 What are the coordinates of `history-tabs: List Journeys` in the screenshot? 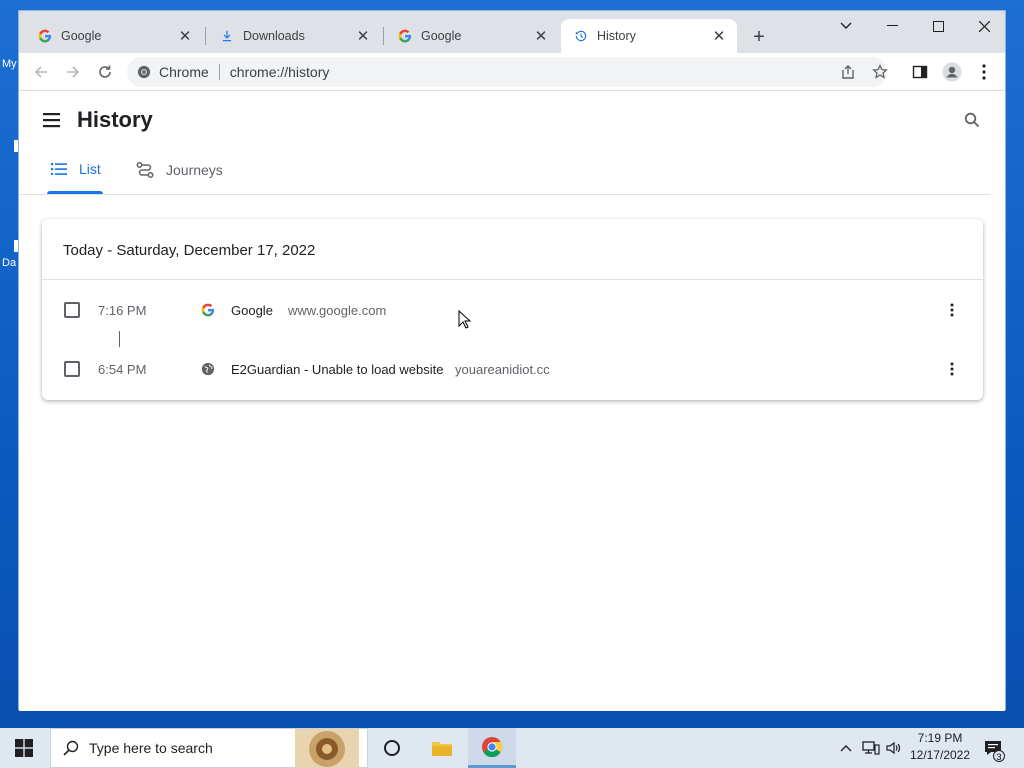 It's located at (505, 172).